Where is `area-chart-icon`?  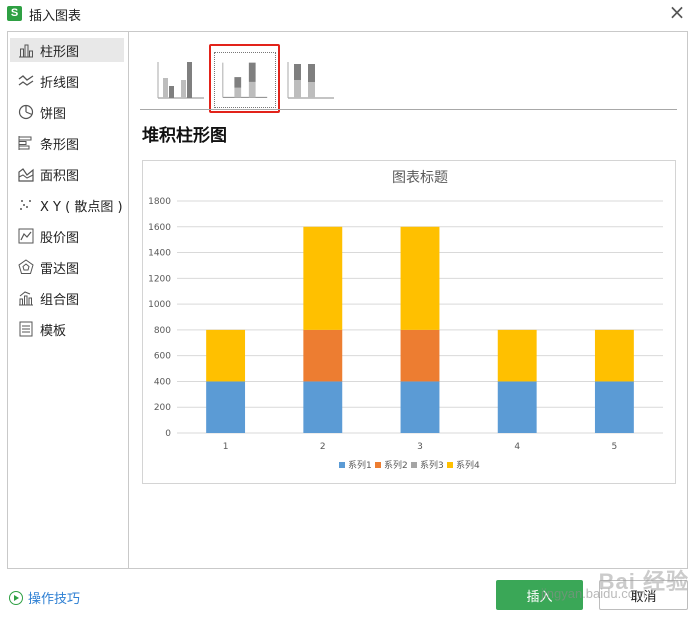 area-chart-icon is located at coordinates (26, 175).